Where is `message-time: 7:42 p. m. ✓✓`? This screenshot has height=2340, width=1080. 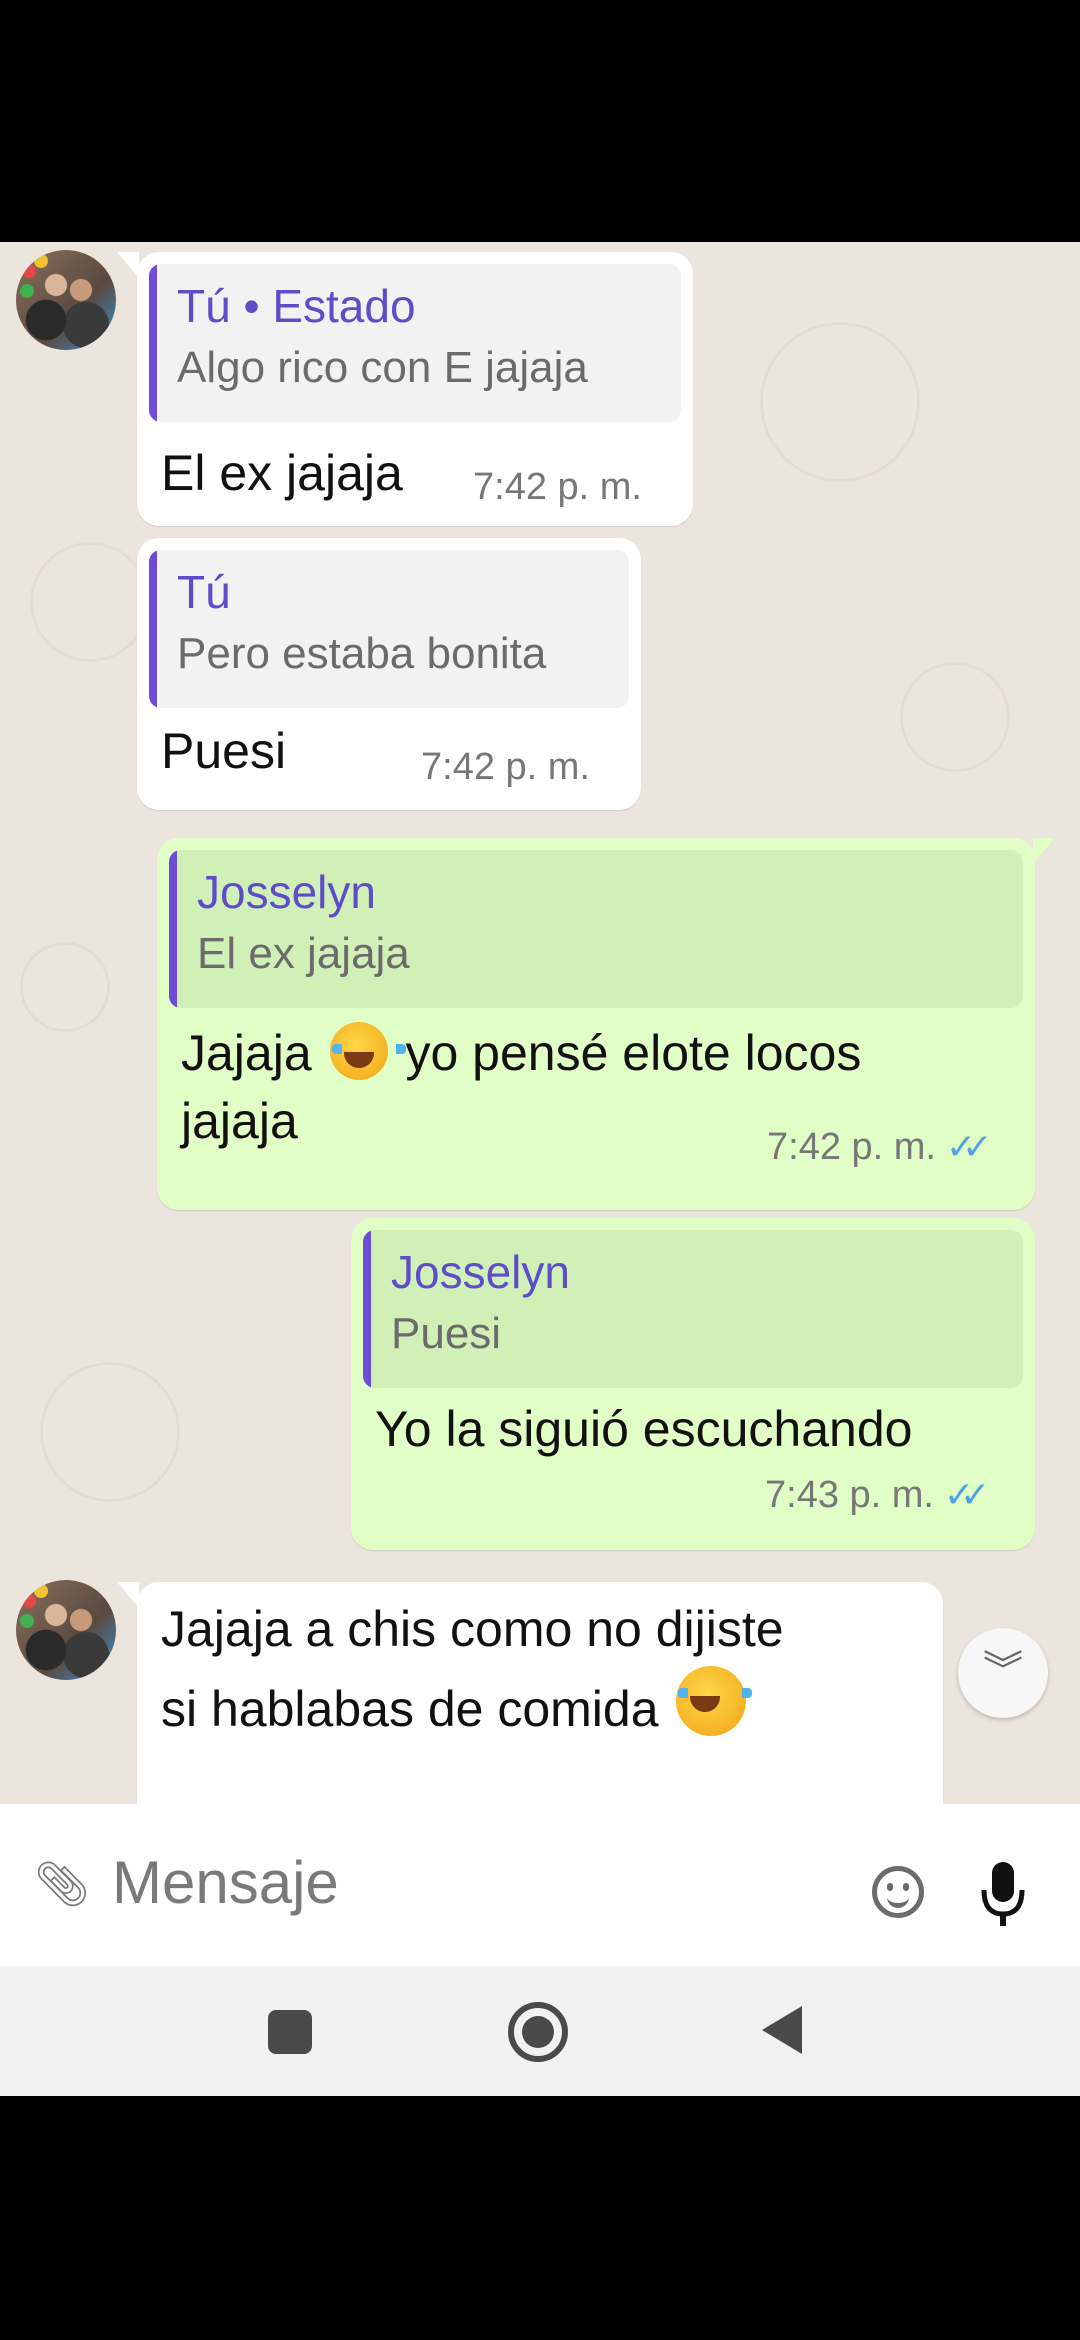
message-time: 7:42 p. m. ✓✓ is located at coordinates (879, 1147).